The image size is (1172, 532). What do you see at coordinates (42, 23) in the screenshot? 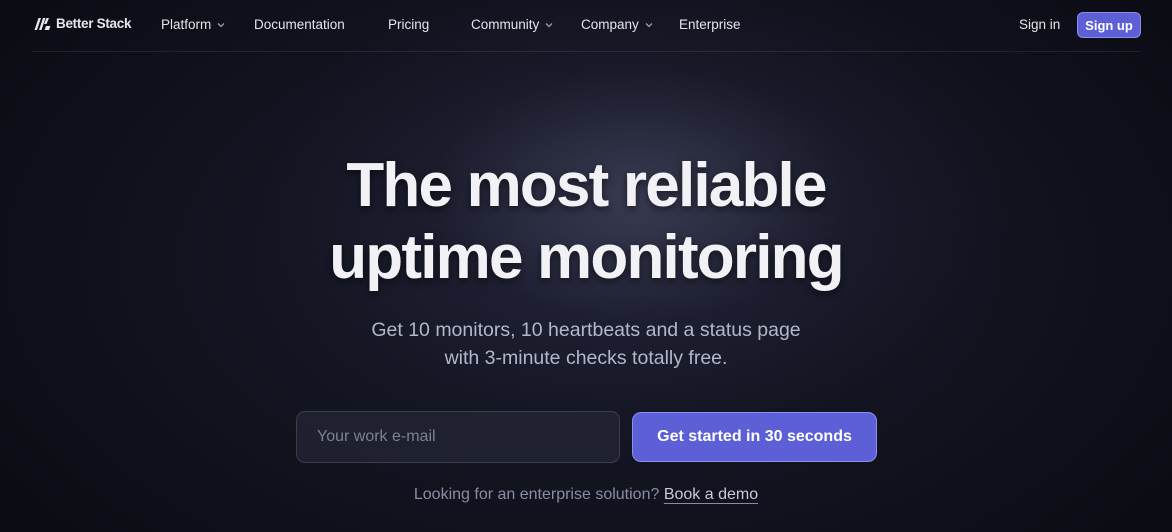
I see `betterstack-logo-icon` at bounding box center [42, 23].